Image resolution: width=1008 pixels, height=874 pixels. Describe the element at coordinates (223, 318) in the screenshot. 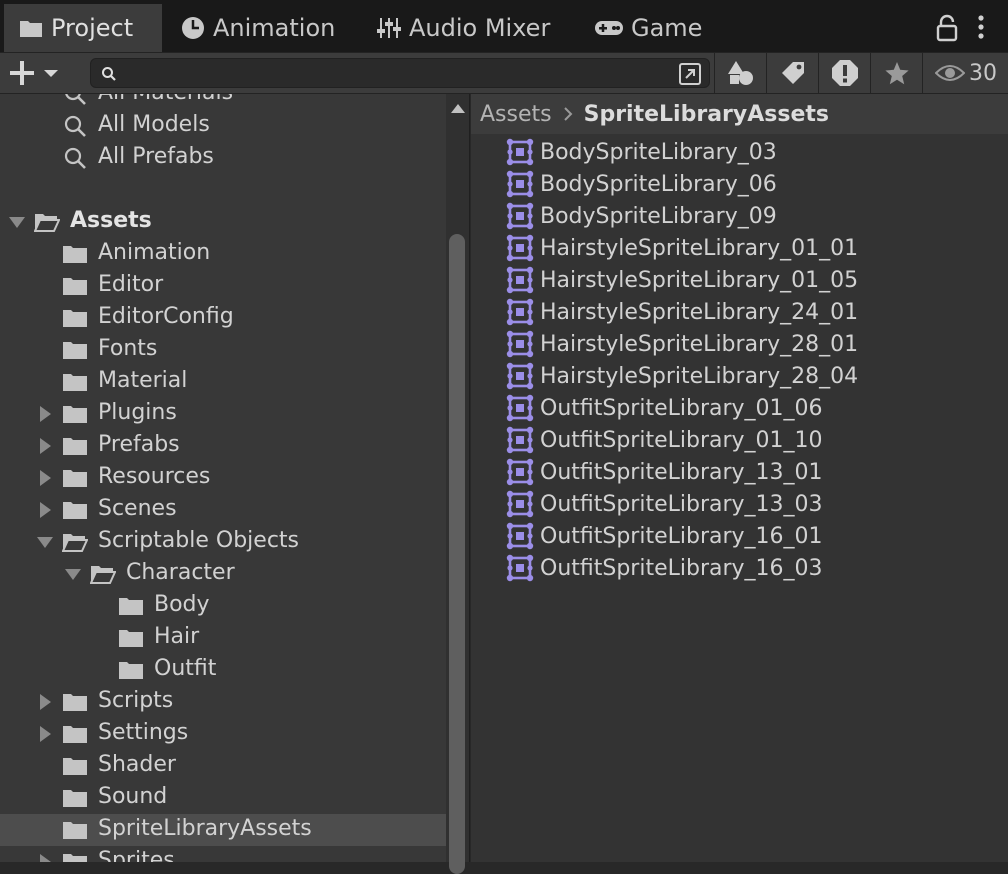

I see `tree-item-editorconfig: EditorConfig` at that location.